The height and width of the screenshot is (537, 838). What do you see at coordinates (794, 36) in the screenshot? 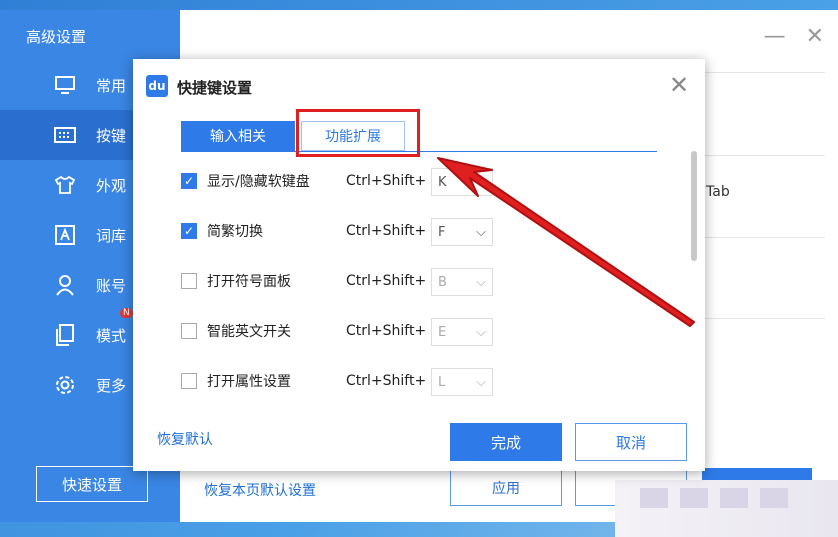
I see `window-controls: — ✕` at bounding box center [794, 36].